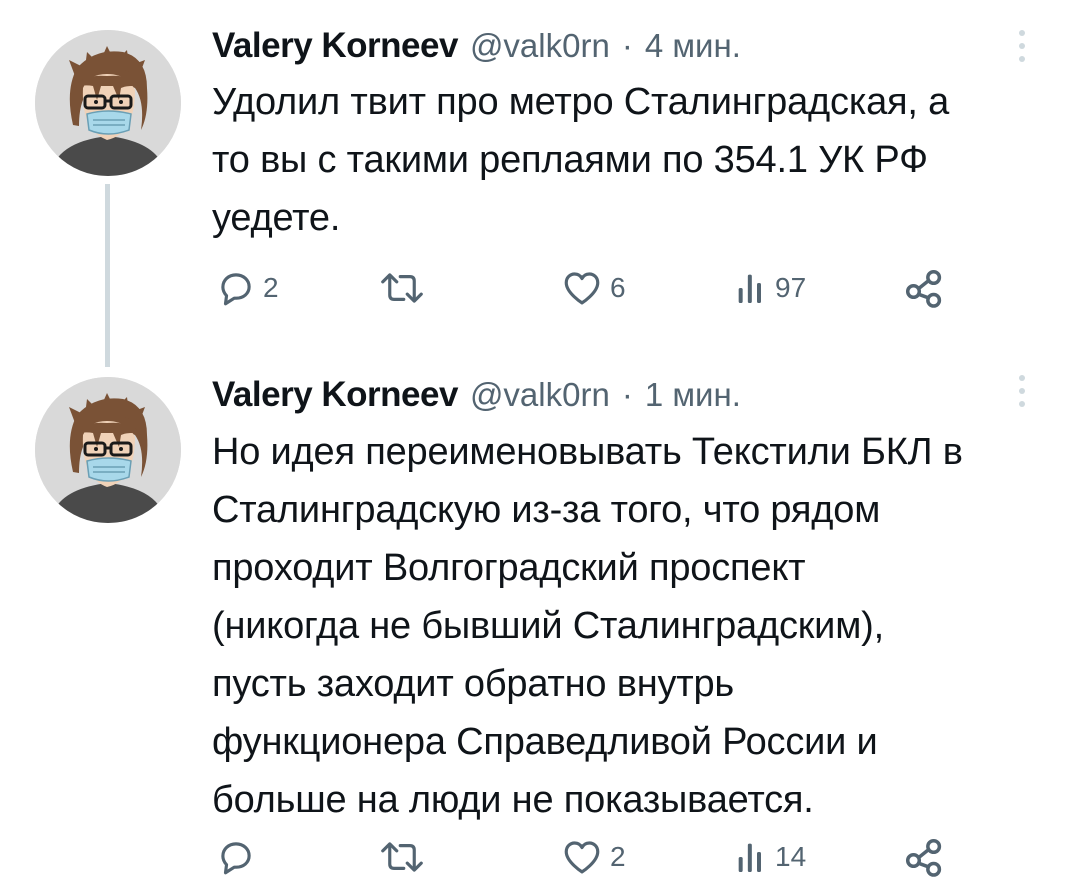  Describe the element at coordinates (473, 684) in the screenshot. I see `tweet-text-line: пусть заходит обратно внутрь` at that location.